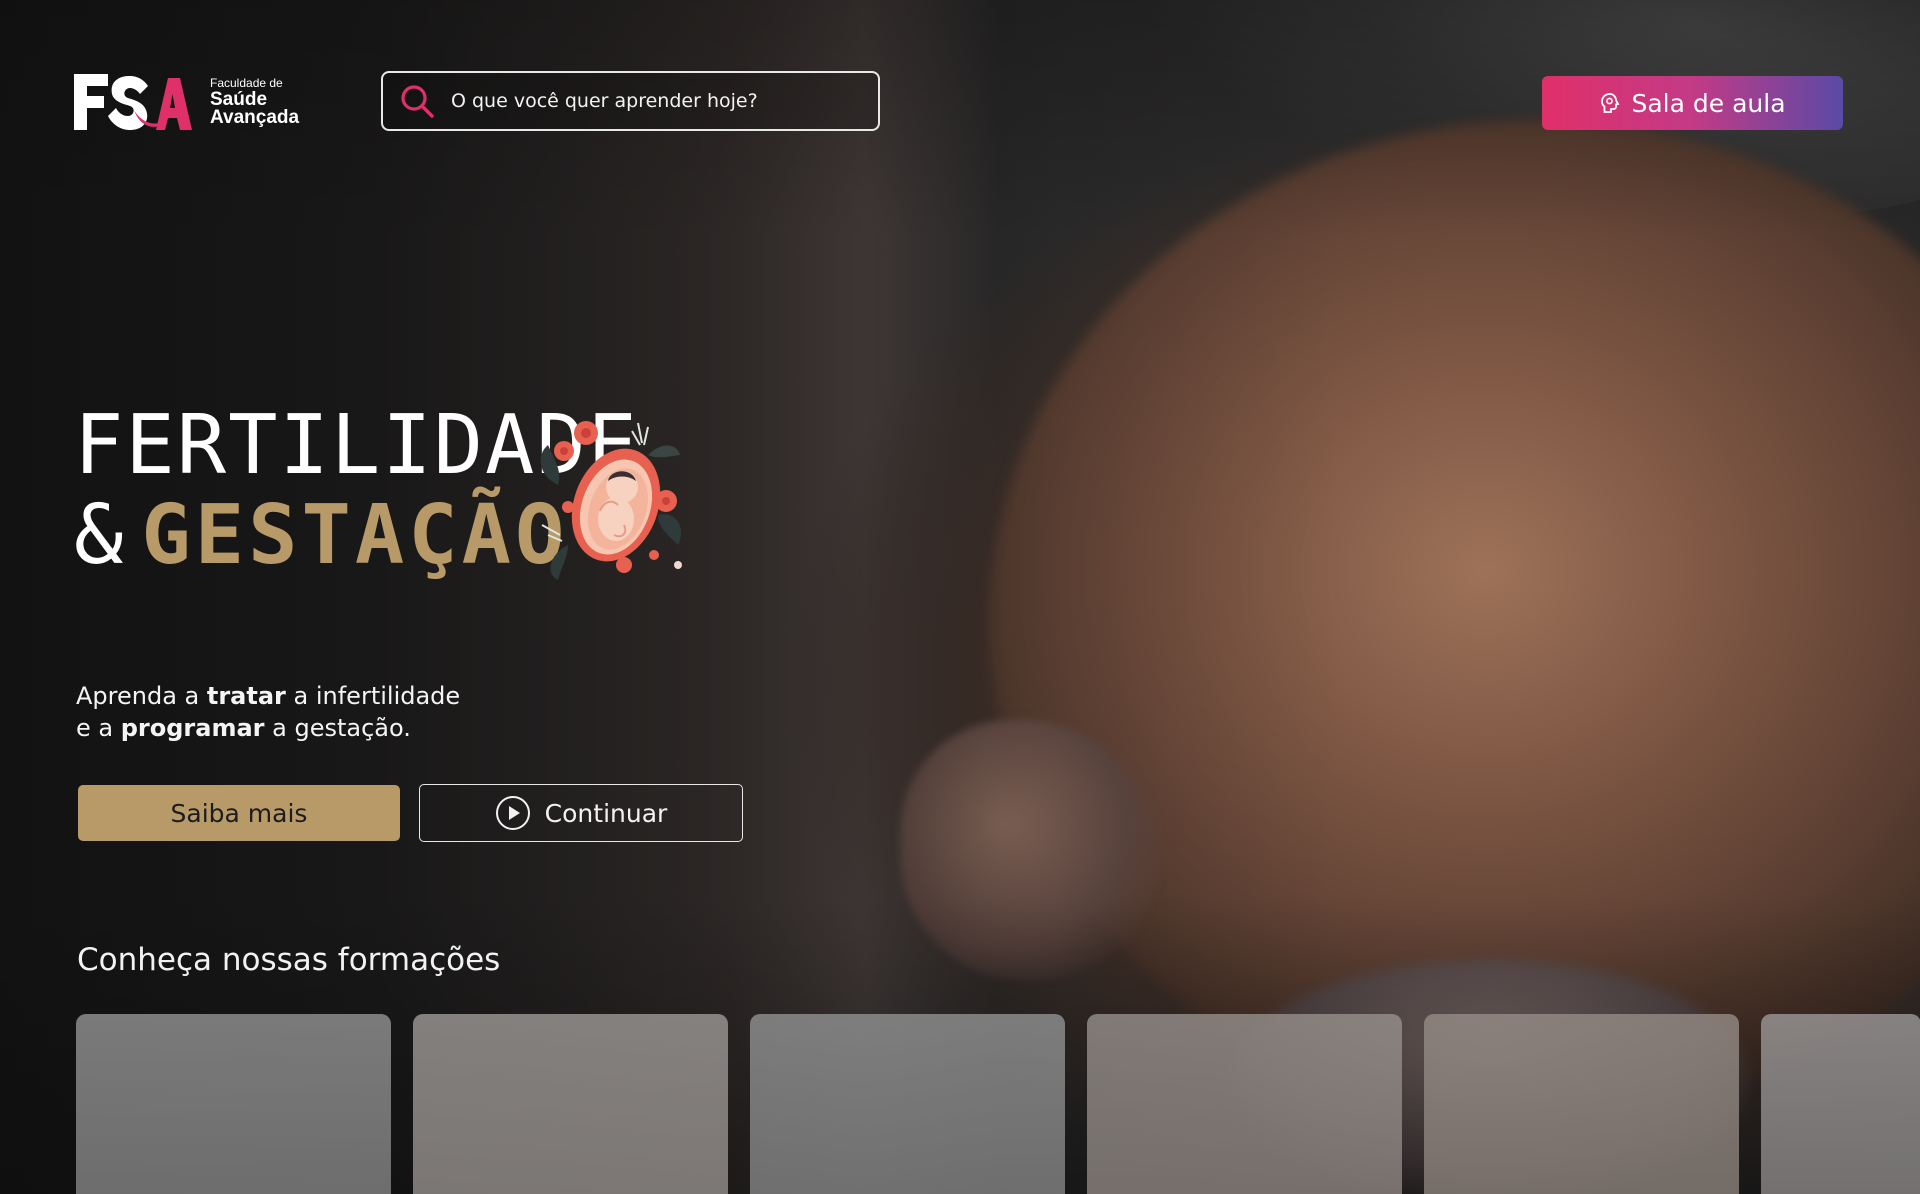 The width and height of the screenshot is (1920, 1194). I want to click on formations-section-title: Conheça nossas formações, so click(289, 960).